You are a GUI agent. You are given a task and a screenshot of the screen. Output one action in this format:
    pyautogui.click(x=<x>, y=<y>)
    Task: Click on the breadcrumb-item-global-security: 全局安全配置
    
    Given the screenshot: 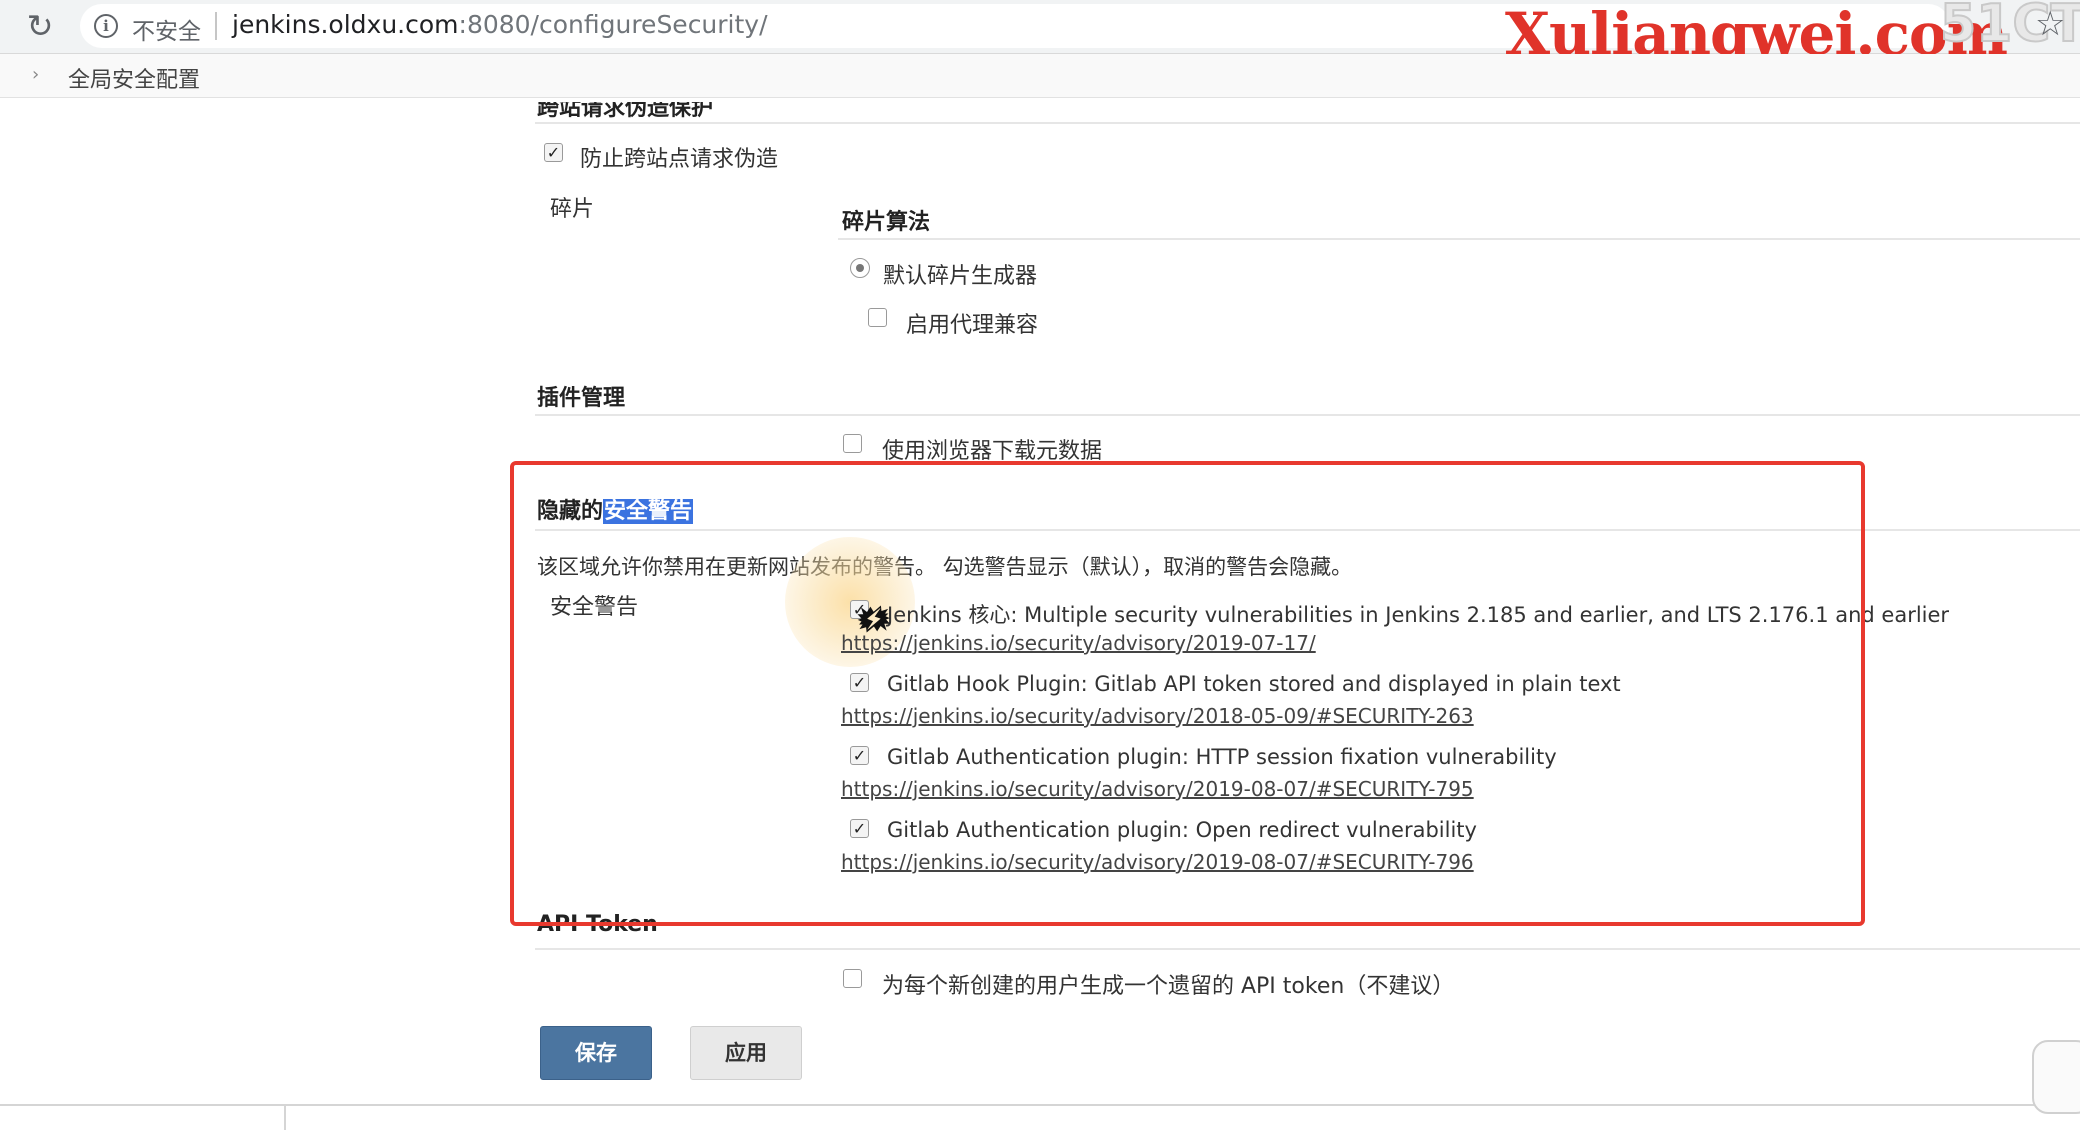 What is the action you would take?
    pyautogui.click(x=134, y=78)
    